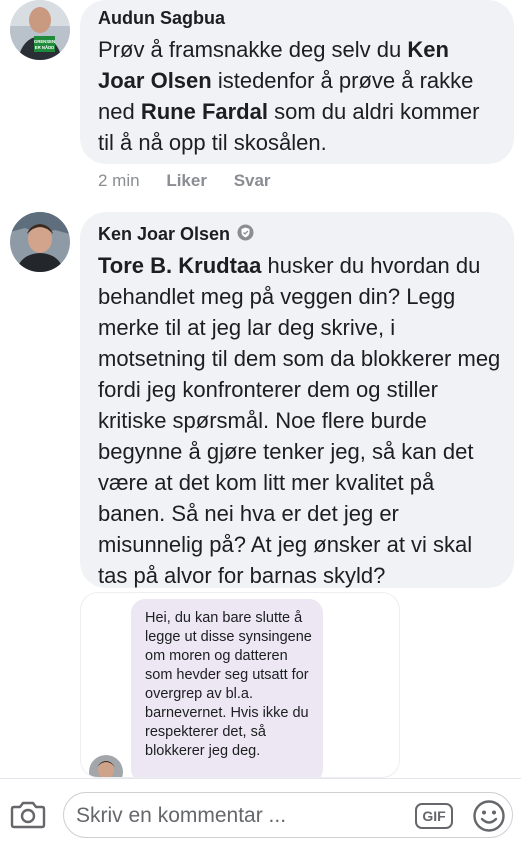 The height and width of the screenshot is (848, 521). What do you see at coordinates (253, 49) in the screenshot?
I see `comment-text-part: Prøv å framsnakke deg selv du` at bounding box center [253, 49].